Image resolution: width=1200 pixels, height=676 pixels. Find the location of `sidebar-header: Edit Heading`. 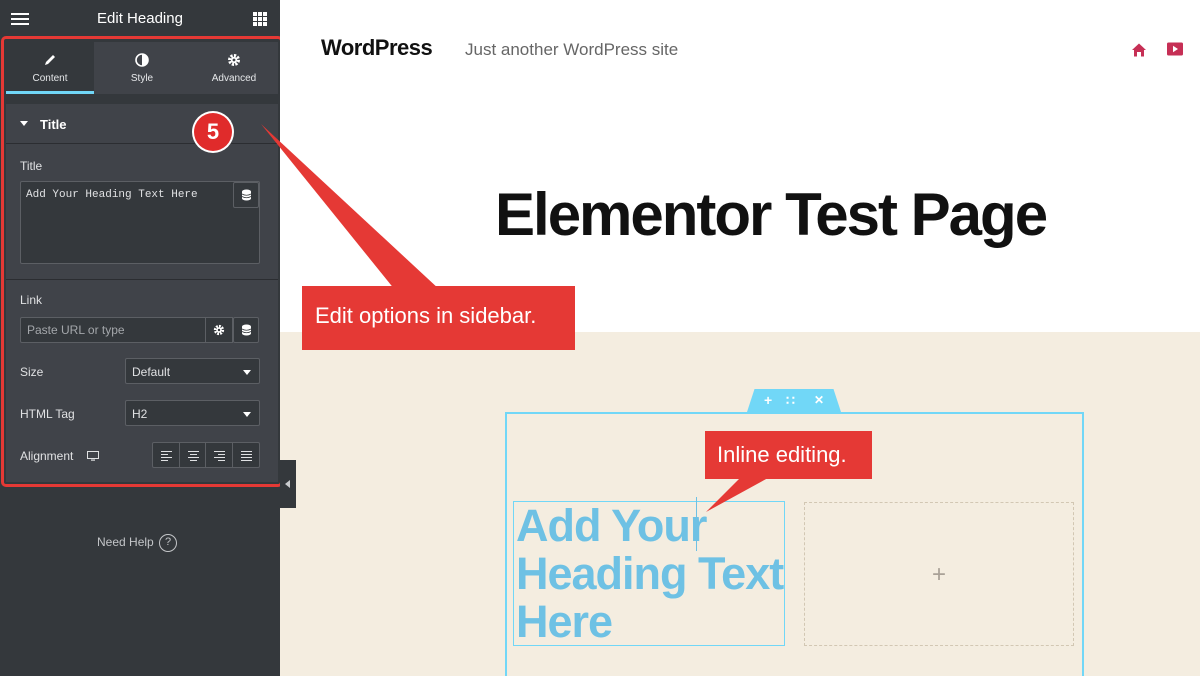

sidebar-header: Edit Heading is located at coordinates (140, 19).